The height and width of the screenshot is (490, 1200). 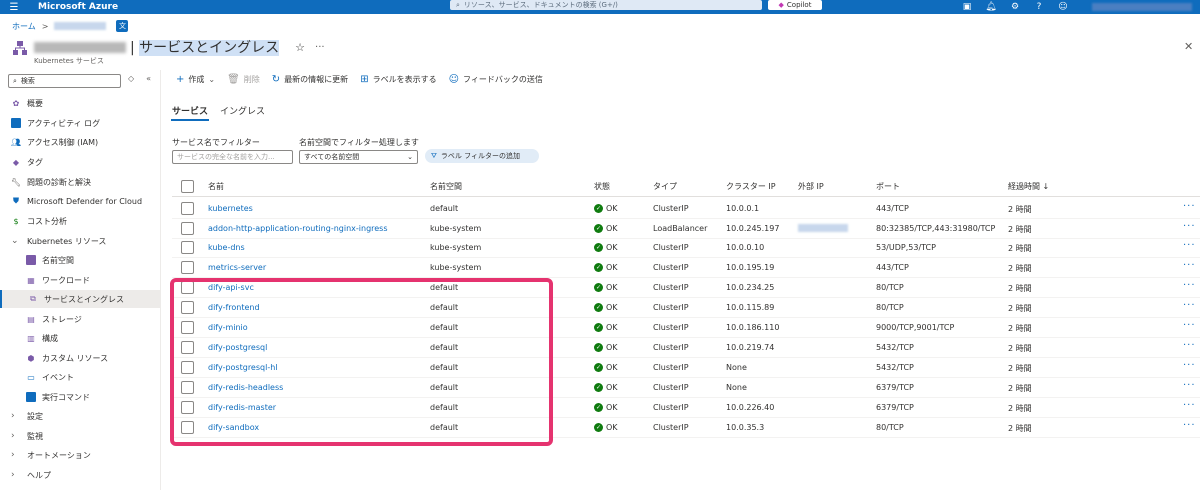 What do you see at coordinates (24, 26) in the screenshot?
I see `breadcrumb-home-link: ホーム` at bounding box center [24, 26].